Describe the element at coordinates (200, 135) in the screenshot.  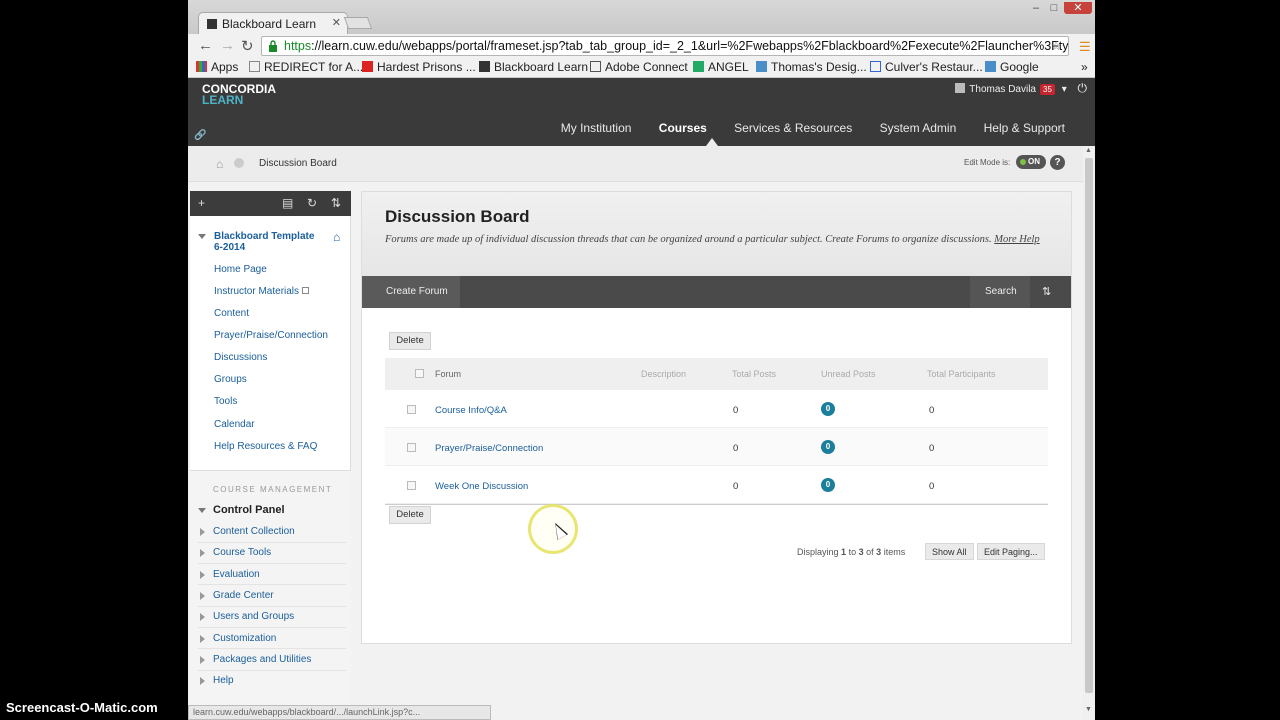
I see `link-icon: 🔗` at that location.